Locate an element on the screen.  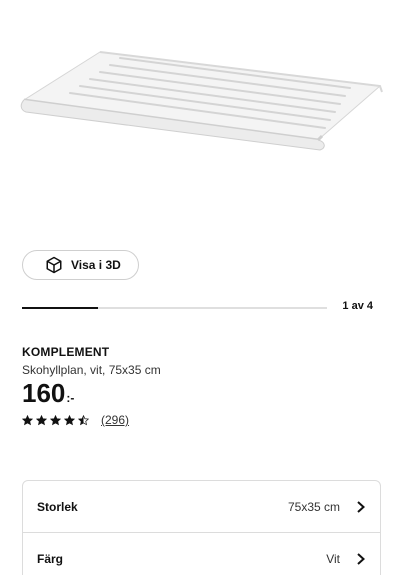
option-color-label: Färg is located at coordinates (50, 559).